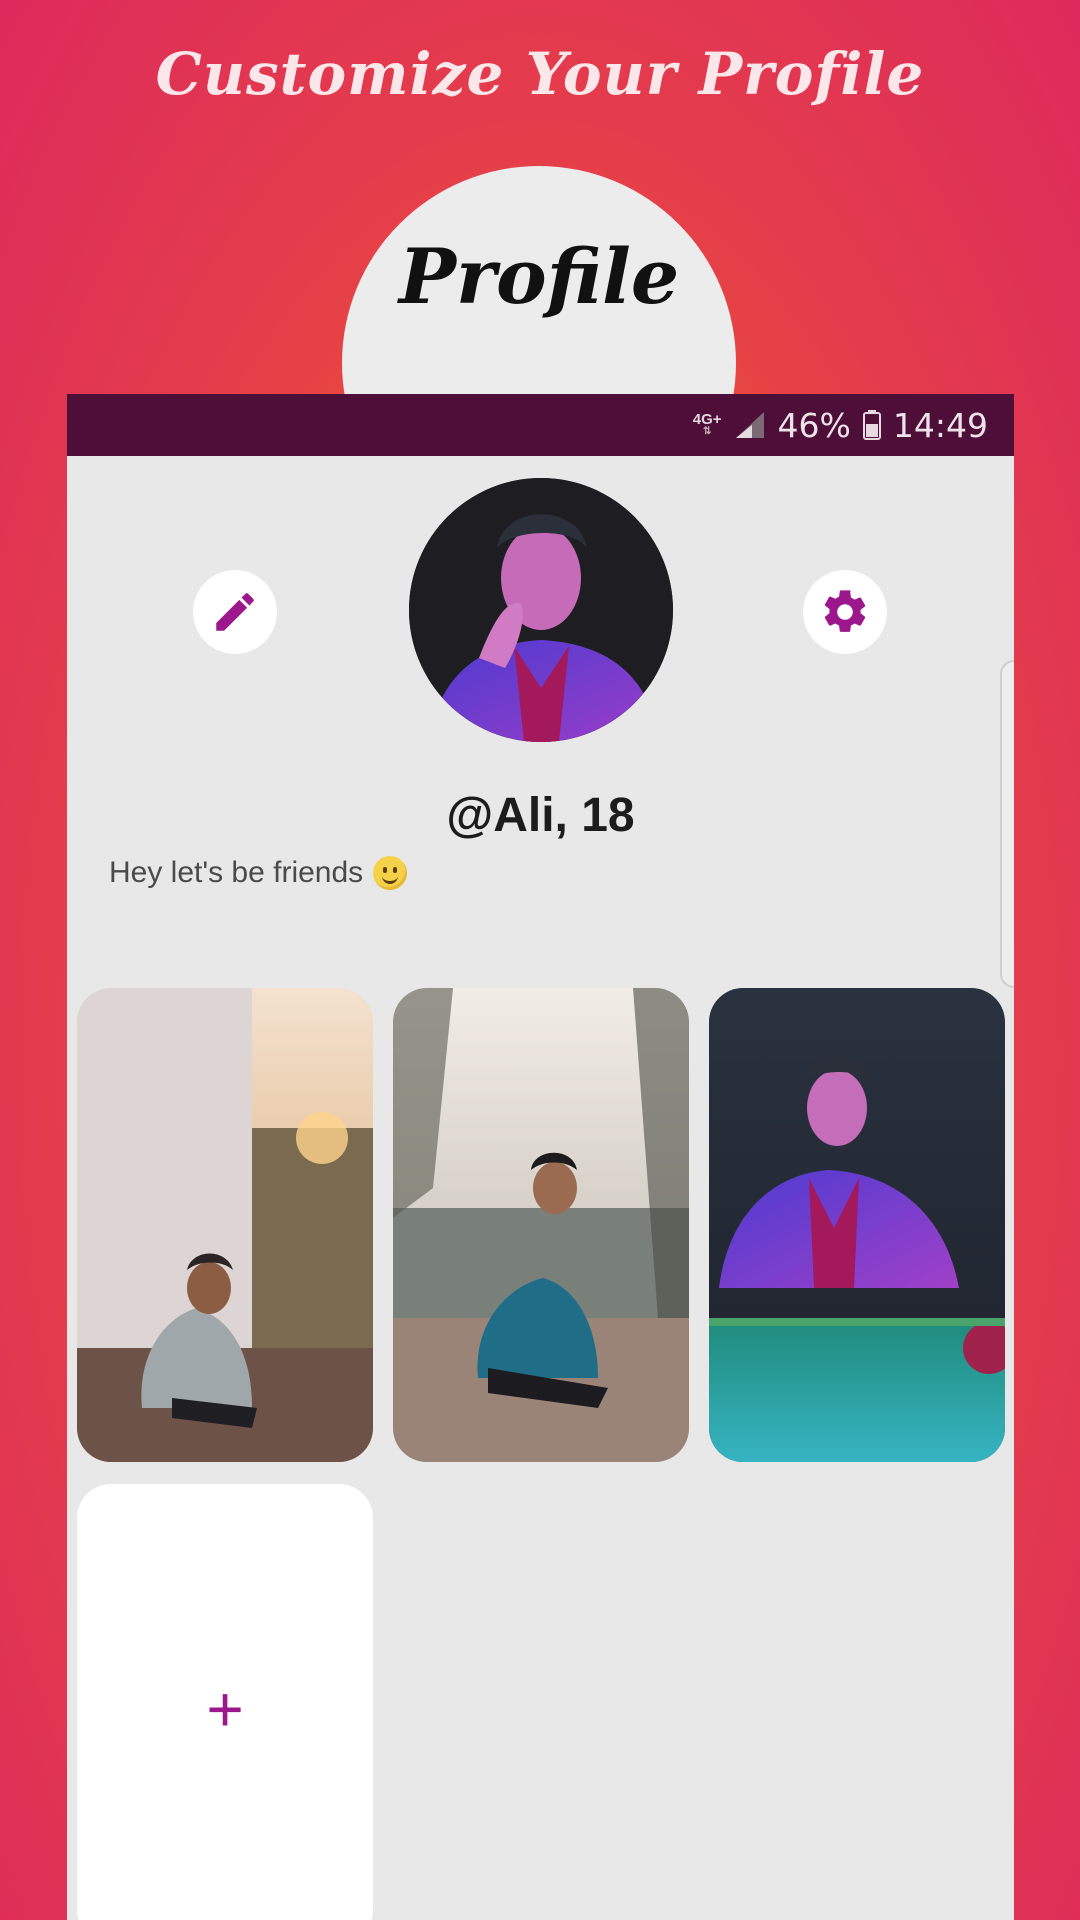 Image resolution: width=1080 pixels, height=1920 pixels. I want to click on status-indicators: 4G+ ⇅ 46% 14:49, so click(840, 425).